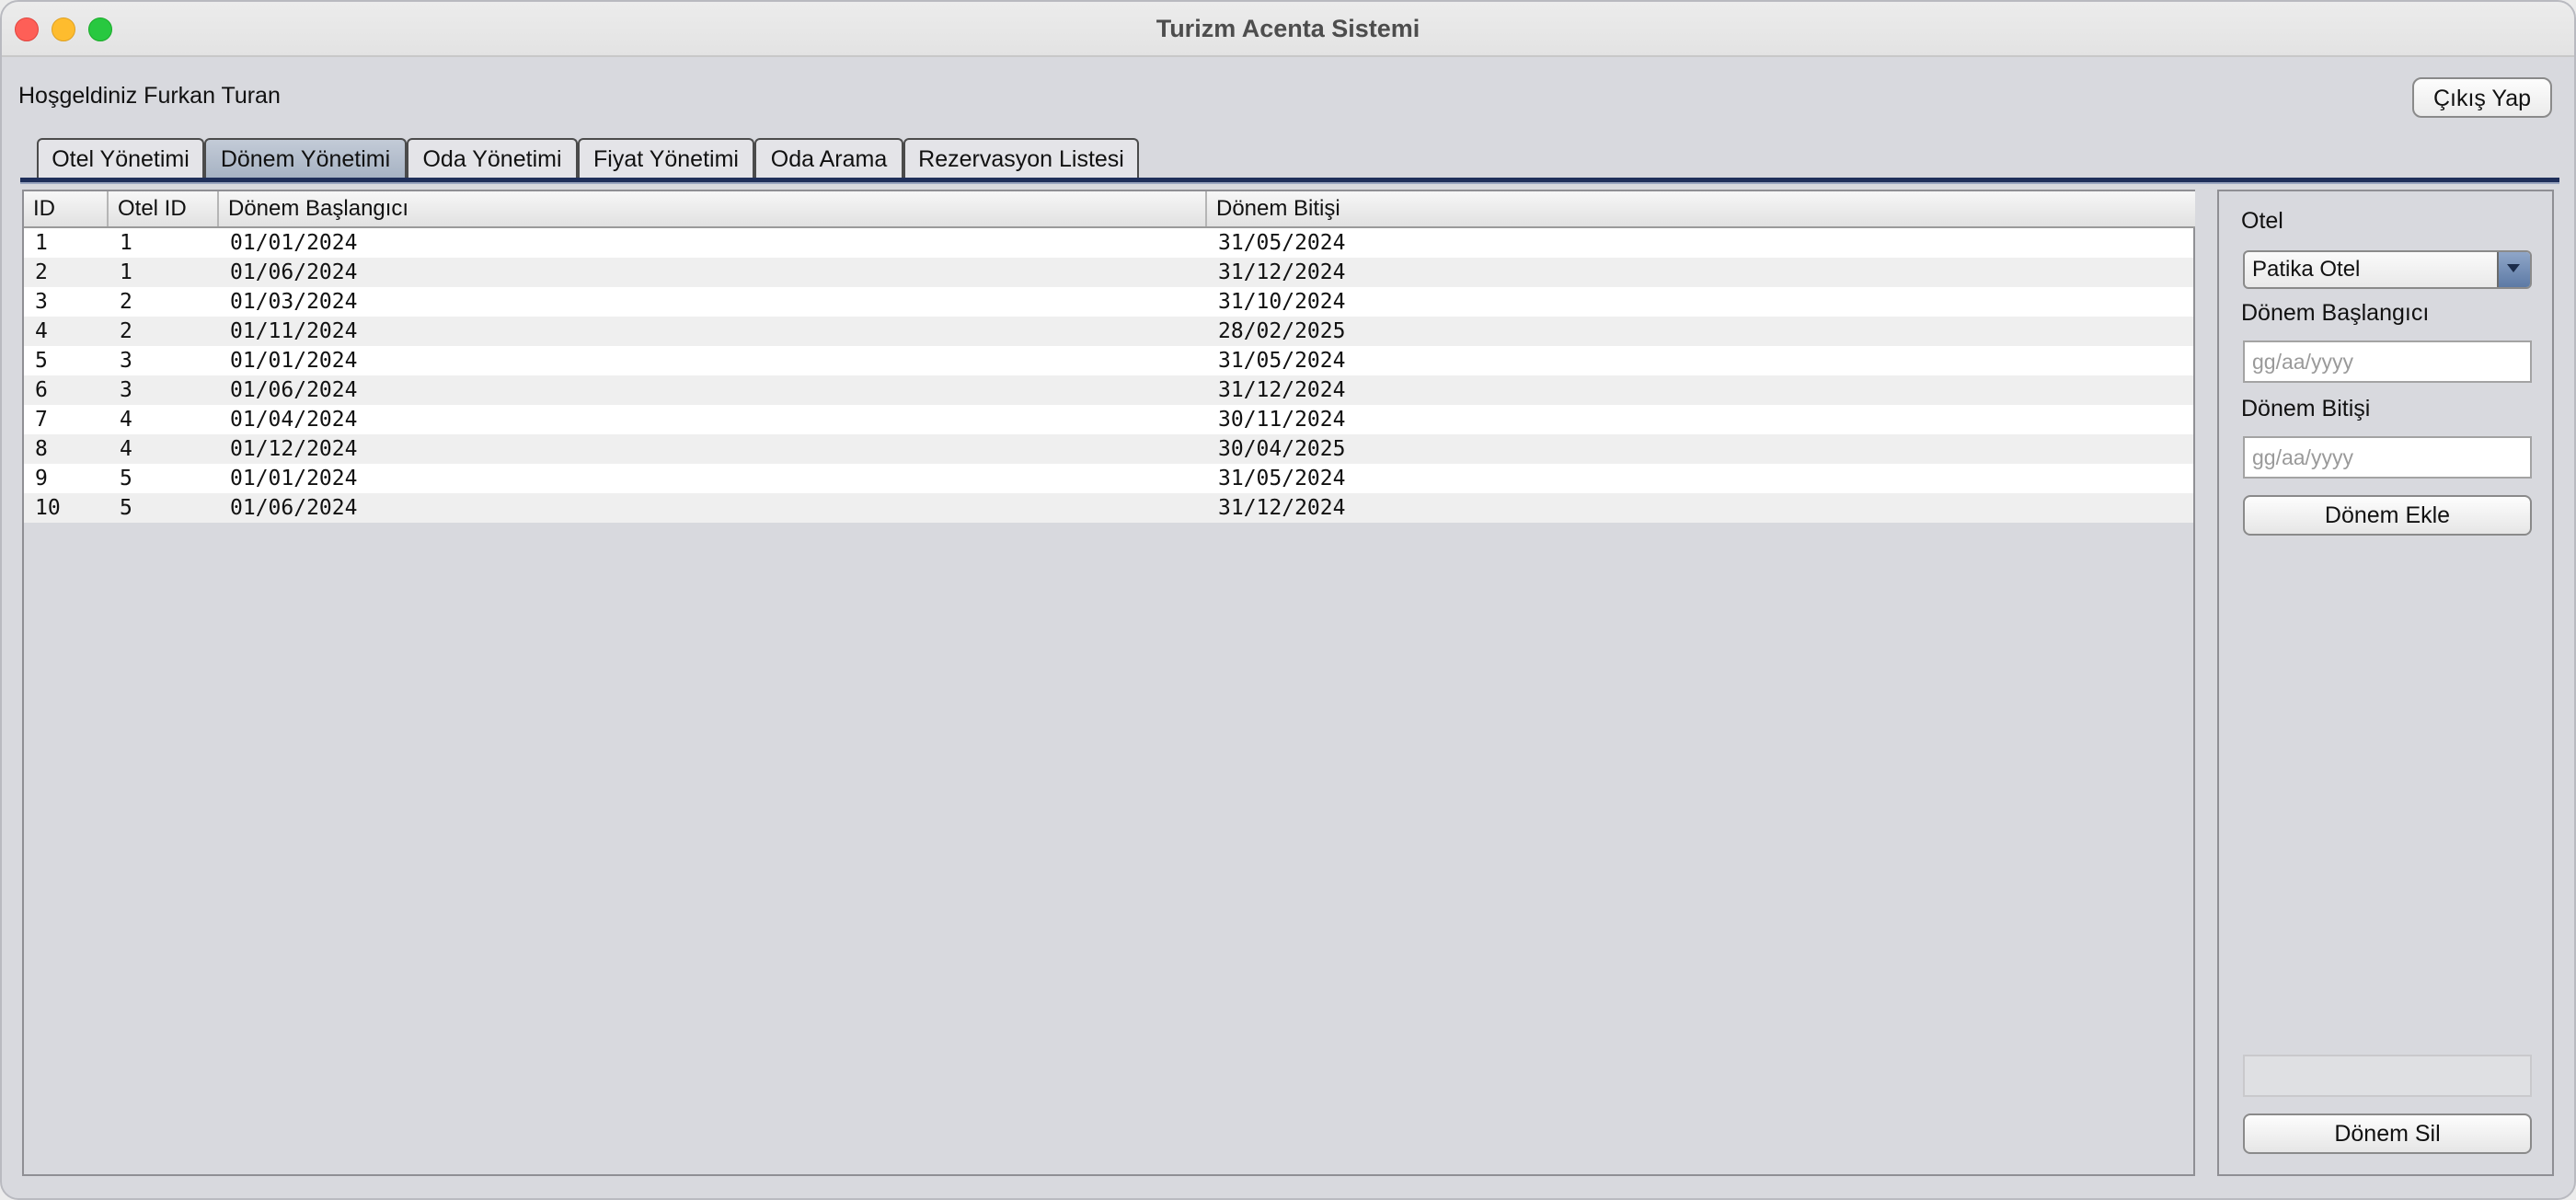 This screenshot has height=1200, width=2576. Describe the element at coordinates (1108, 390) in the screenshot. I see `table-row: 6 3 01/06/2024 31/12/2024` at that location.